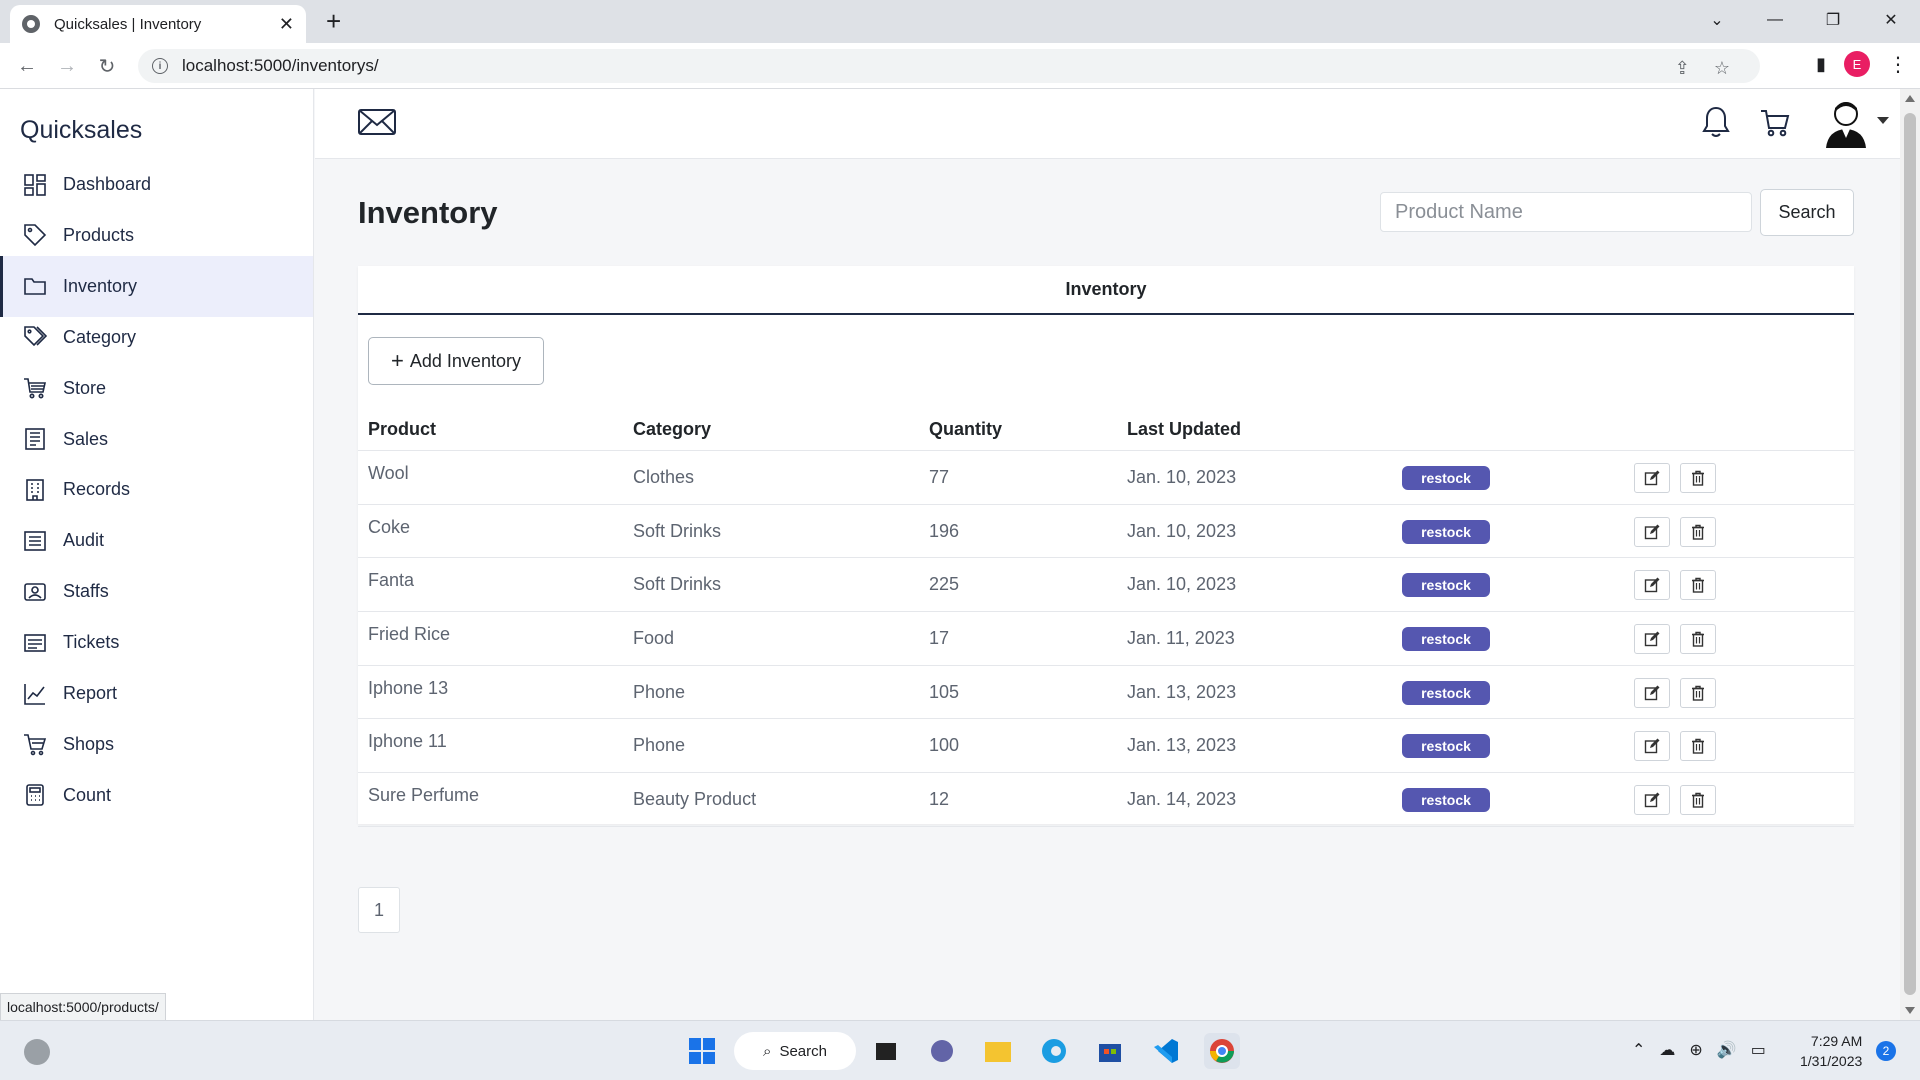 The height and width of the screenshot is (1080, 1920). What do you see at coordinates (37, 1052) in the screenshot?
I see `weather-icon` at bounding box center [37, 1052].